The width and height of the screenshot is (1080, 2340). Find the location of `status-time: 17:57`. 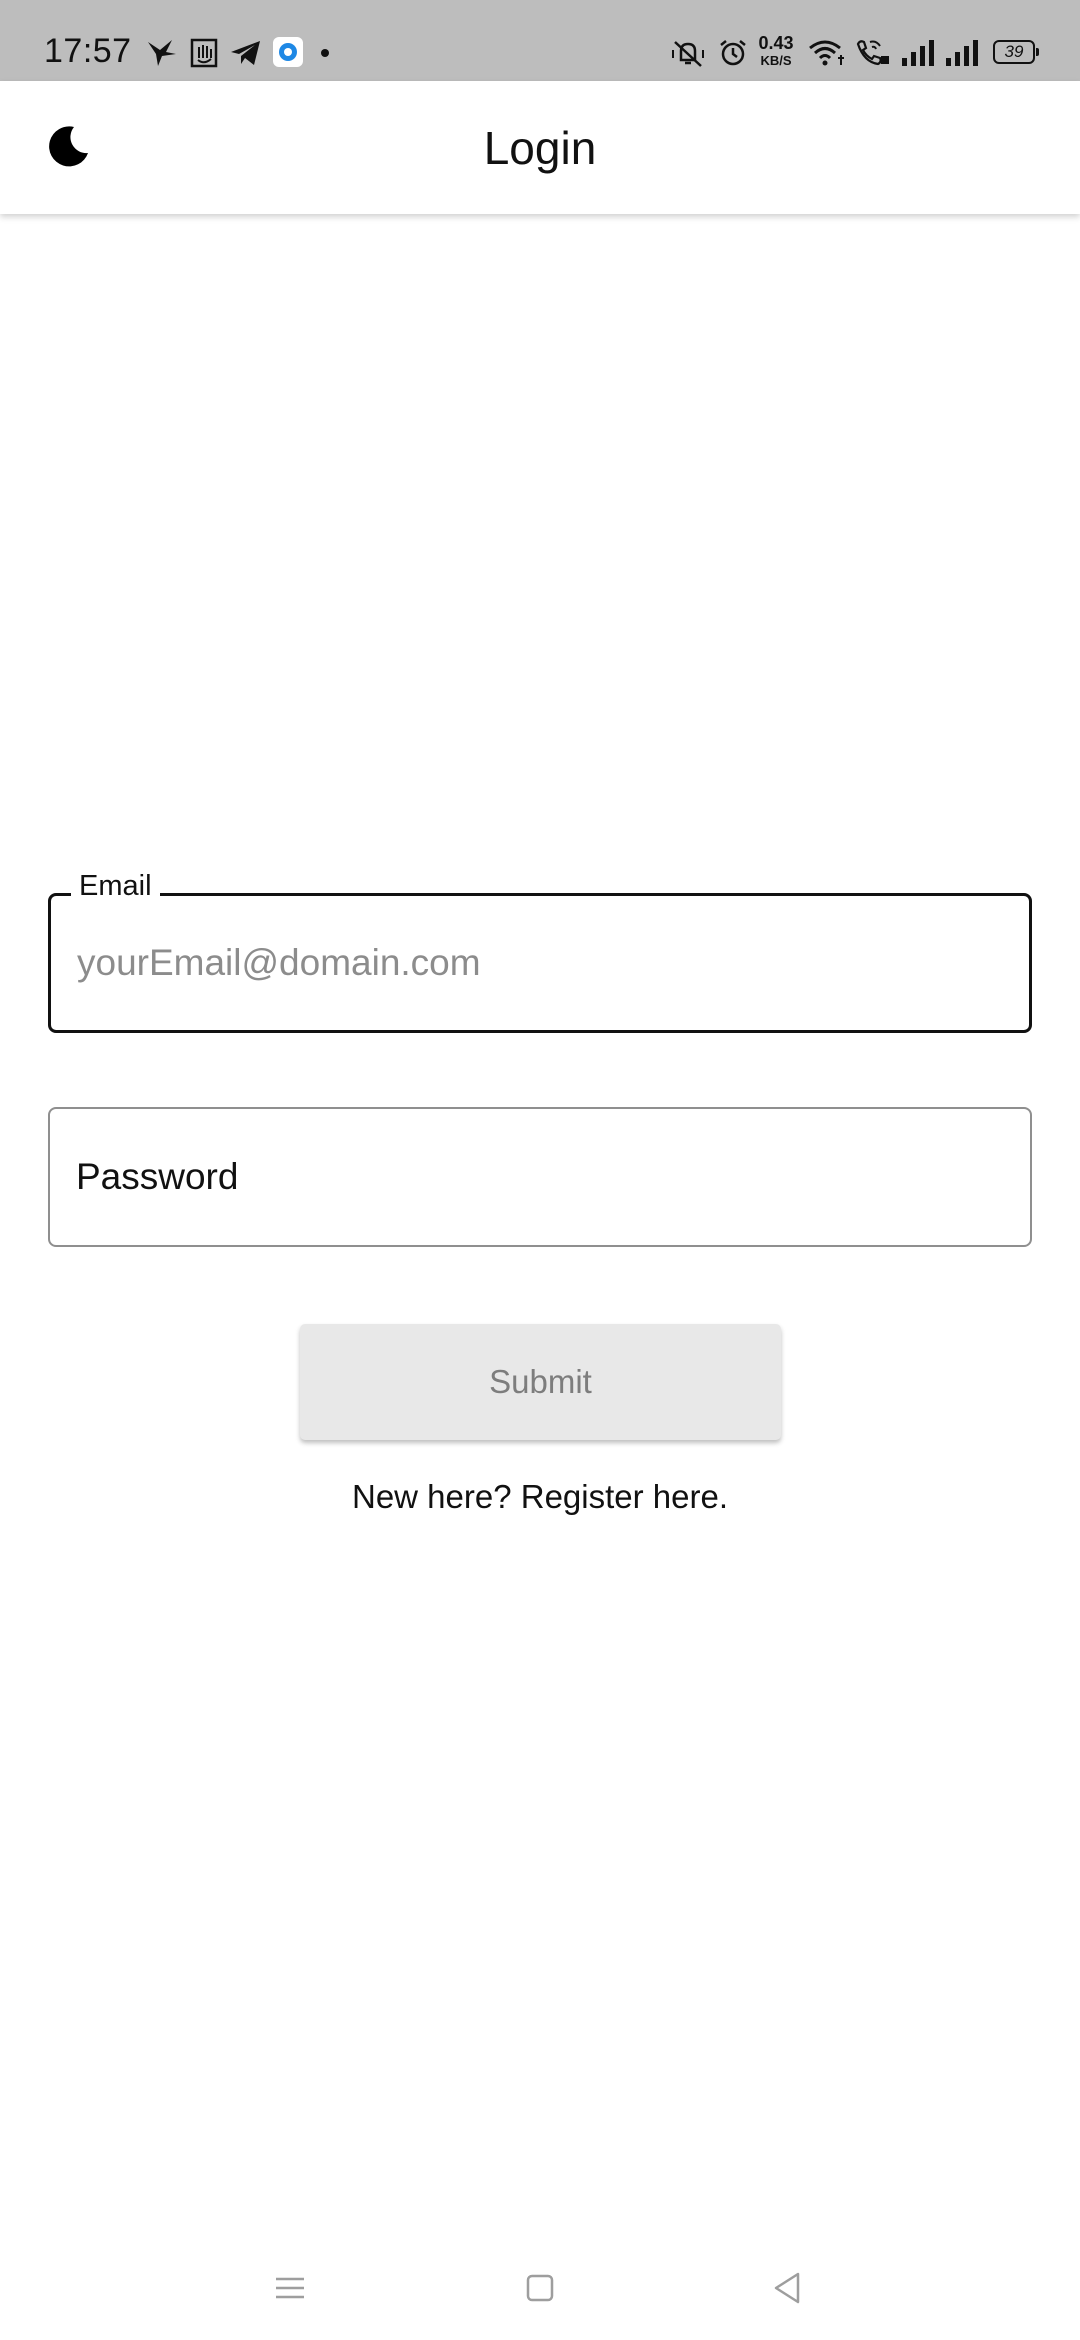

status-time: 17:57 is located at coordinates (88, 51).